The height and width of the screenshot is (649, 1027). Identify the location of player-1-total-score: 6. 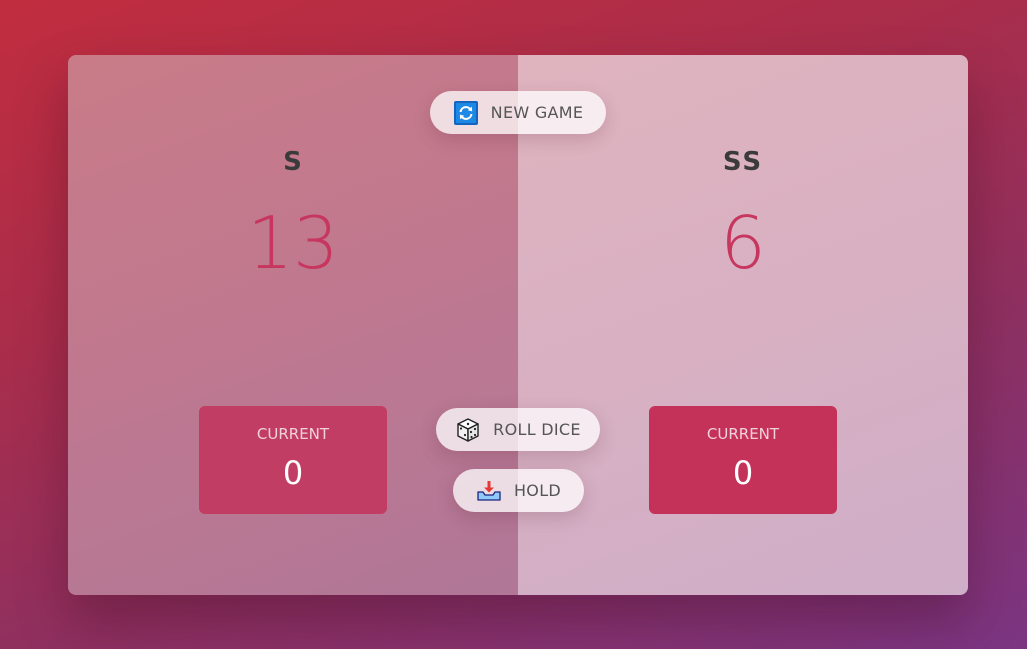
(743, 243).